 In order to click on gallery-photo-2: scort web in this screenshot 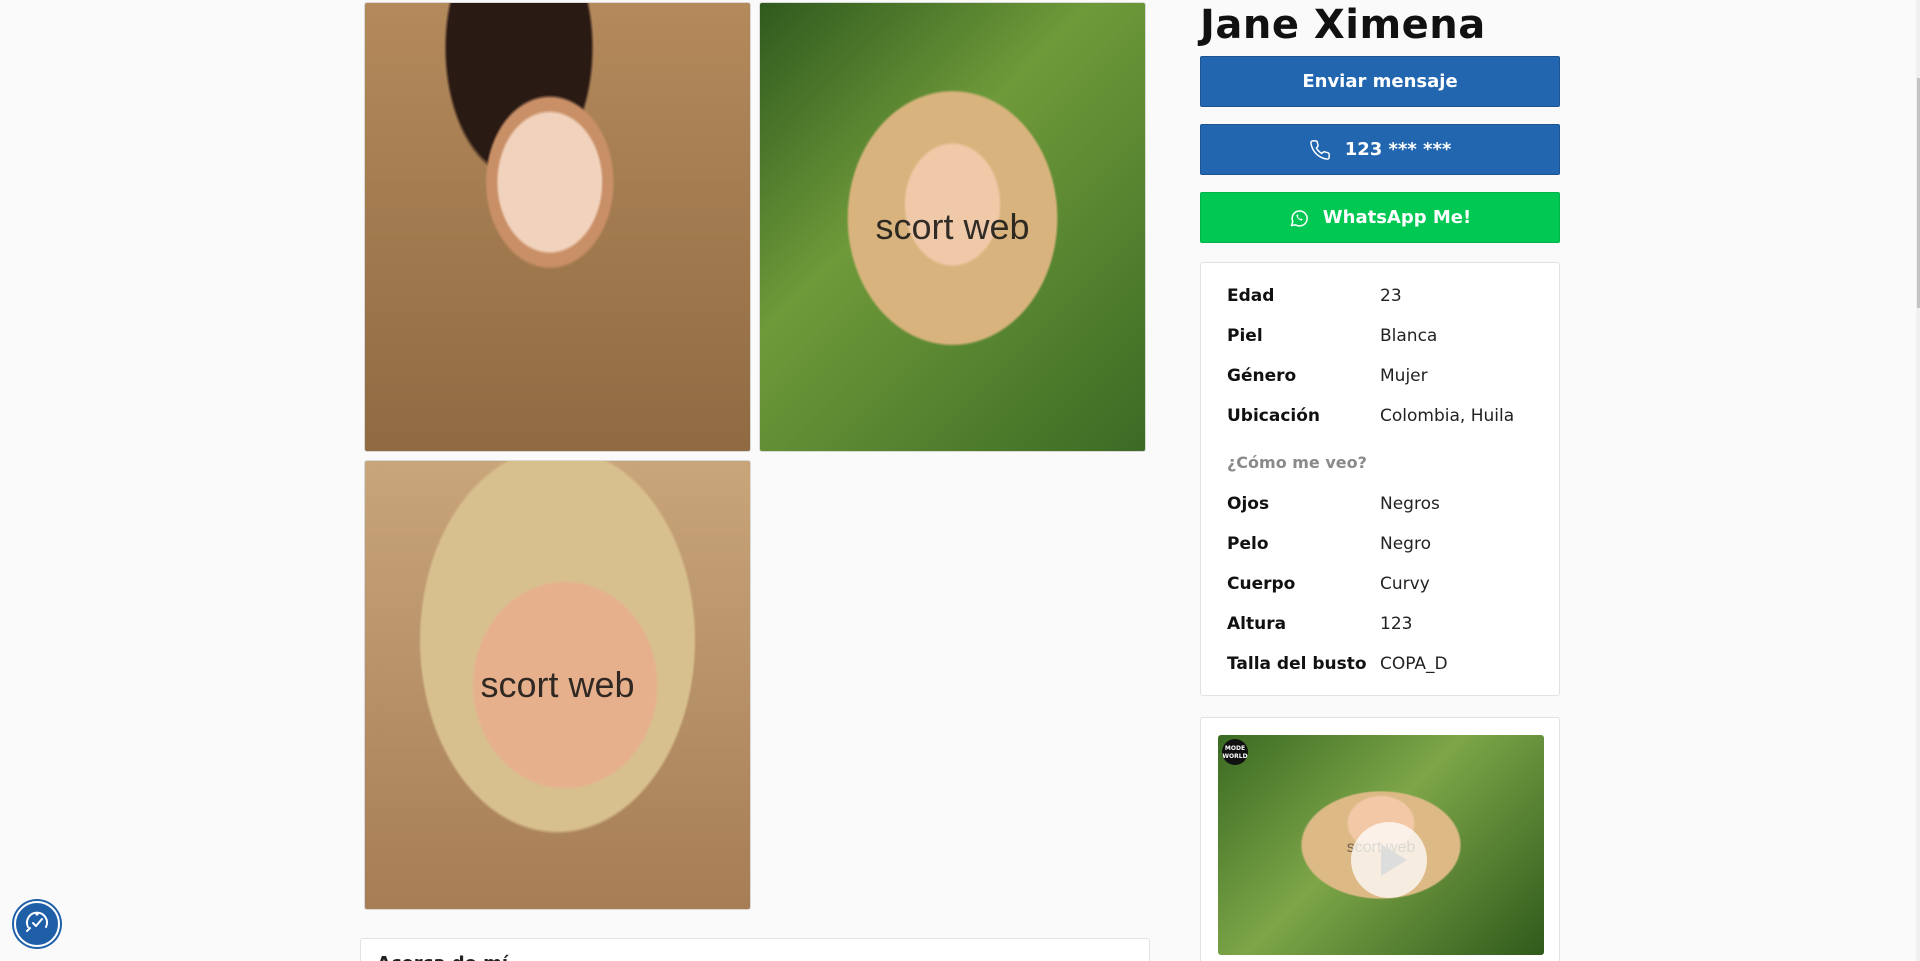, I will do `click(952, 227)`.